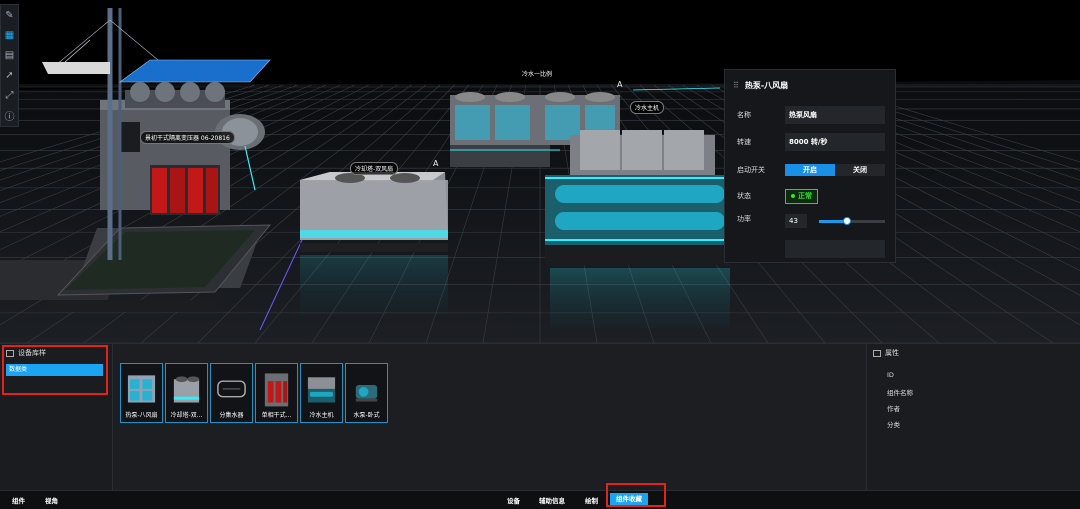 The image size is (1080, 509). Describe the element at coordinates (321, 414) in the screenshot. I see `component-name: 冷水主机` at that location.